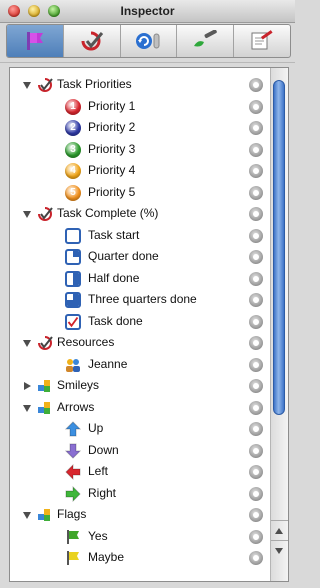  What do you see at coordinates (92, 41) in the screenshot?
I see `tab-tasks` at bounding box center [92, 41].